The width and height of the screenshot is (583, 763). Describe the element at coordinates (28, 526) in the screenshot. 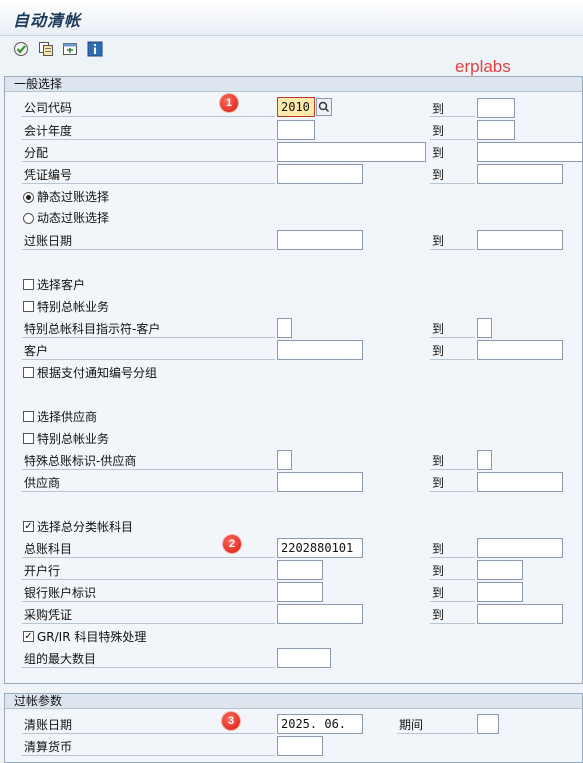

I see `select-gl-accounts-checkbox: ✓` at that location.